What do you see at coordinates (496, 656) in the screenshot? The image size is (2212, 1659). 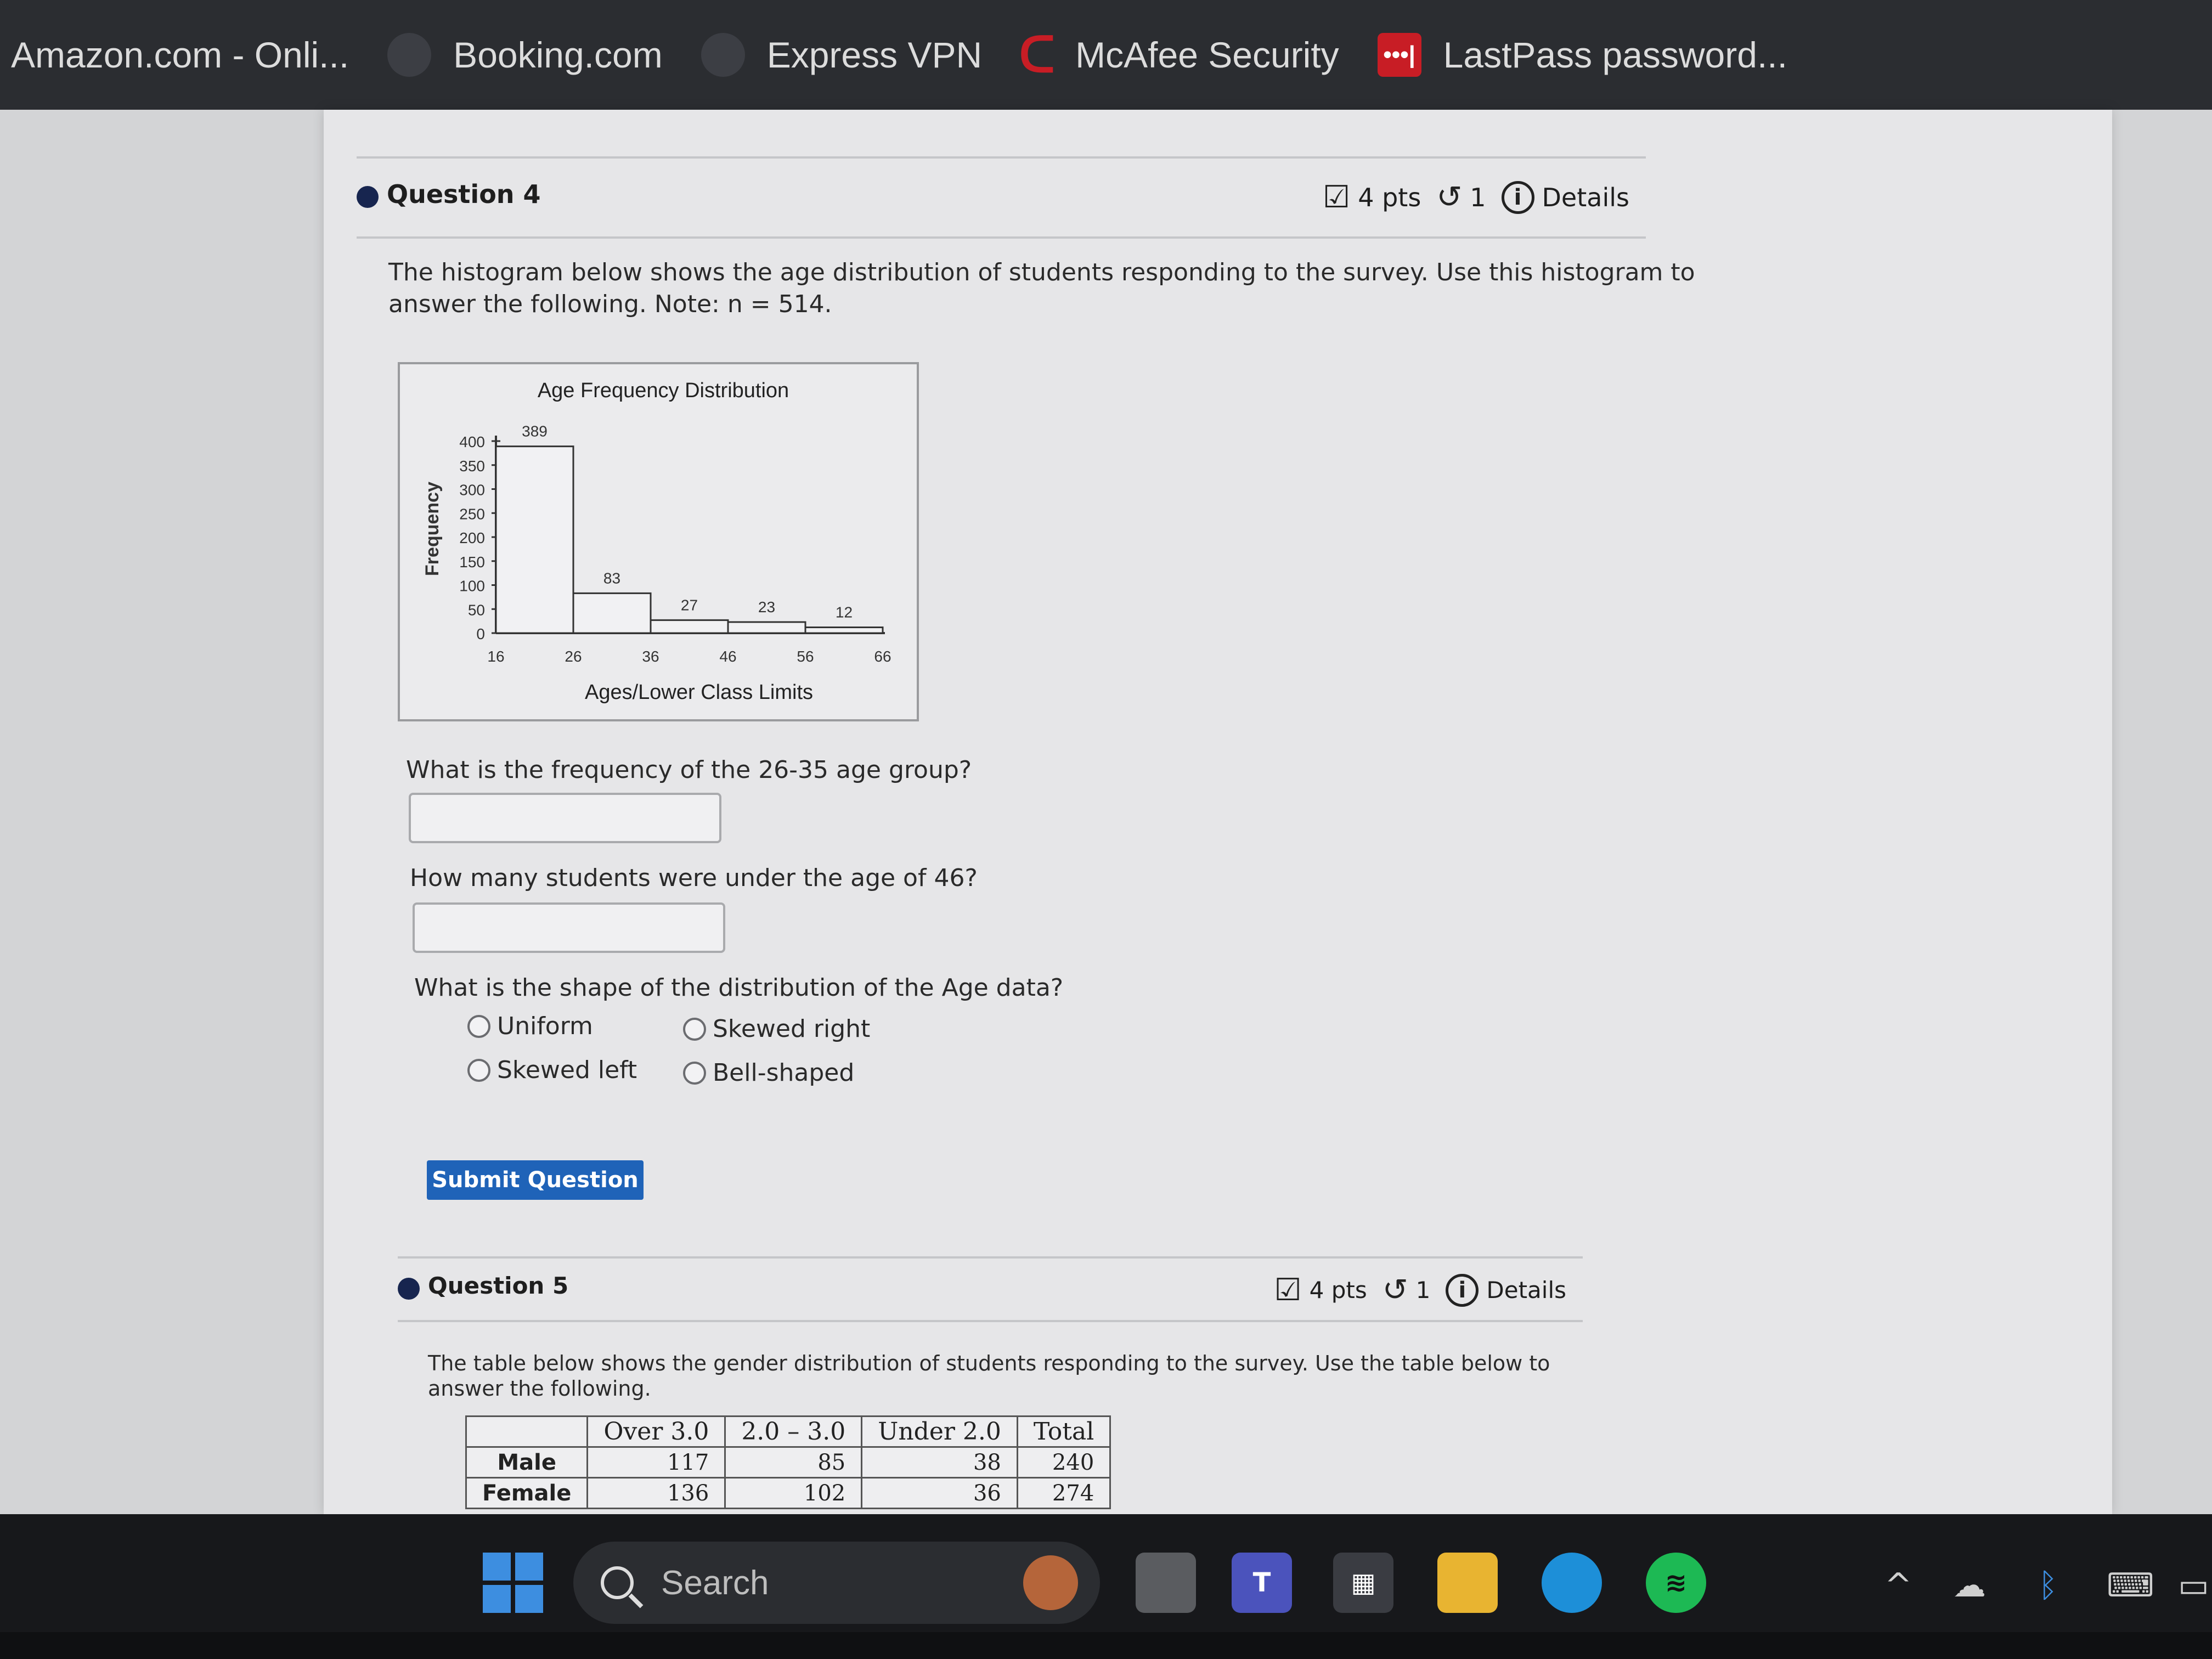 I see `x-tick-label: 16` at bounding box center [496, 656].